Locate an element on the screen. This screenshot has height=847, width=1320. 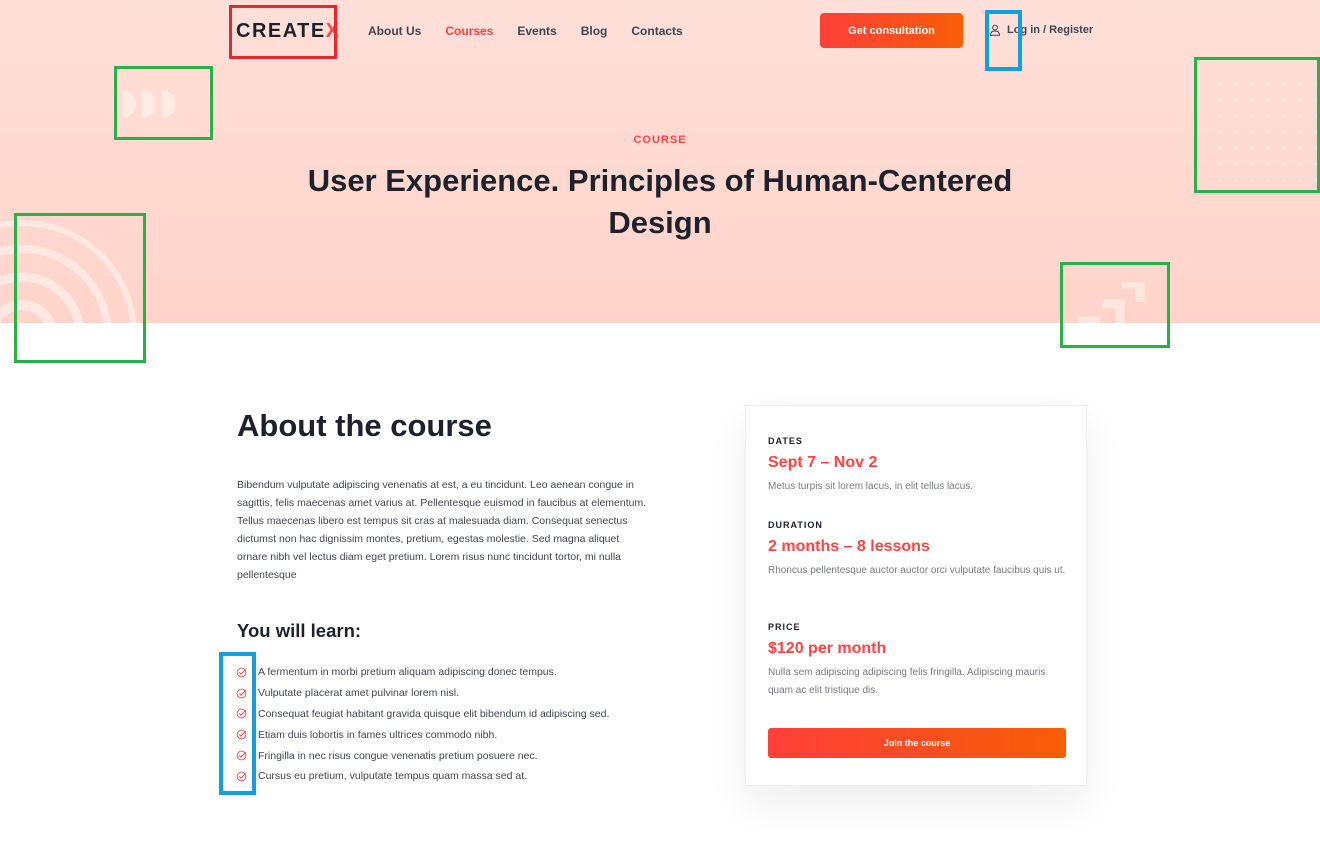
price-value: $120 per month is located at coordinates (827, 648).